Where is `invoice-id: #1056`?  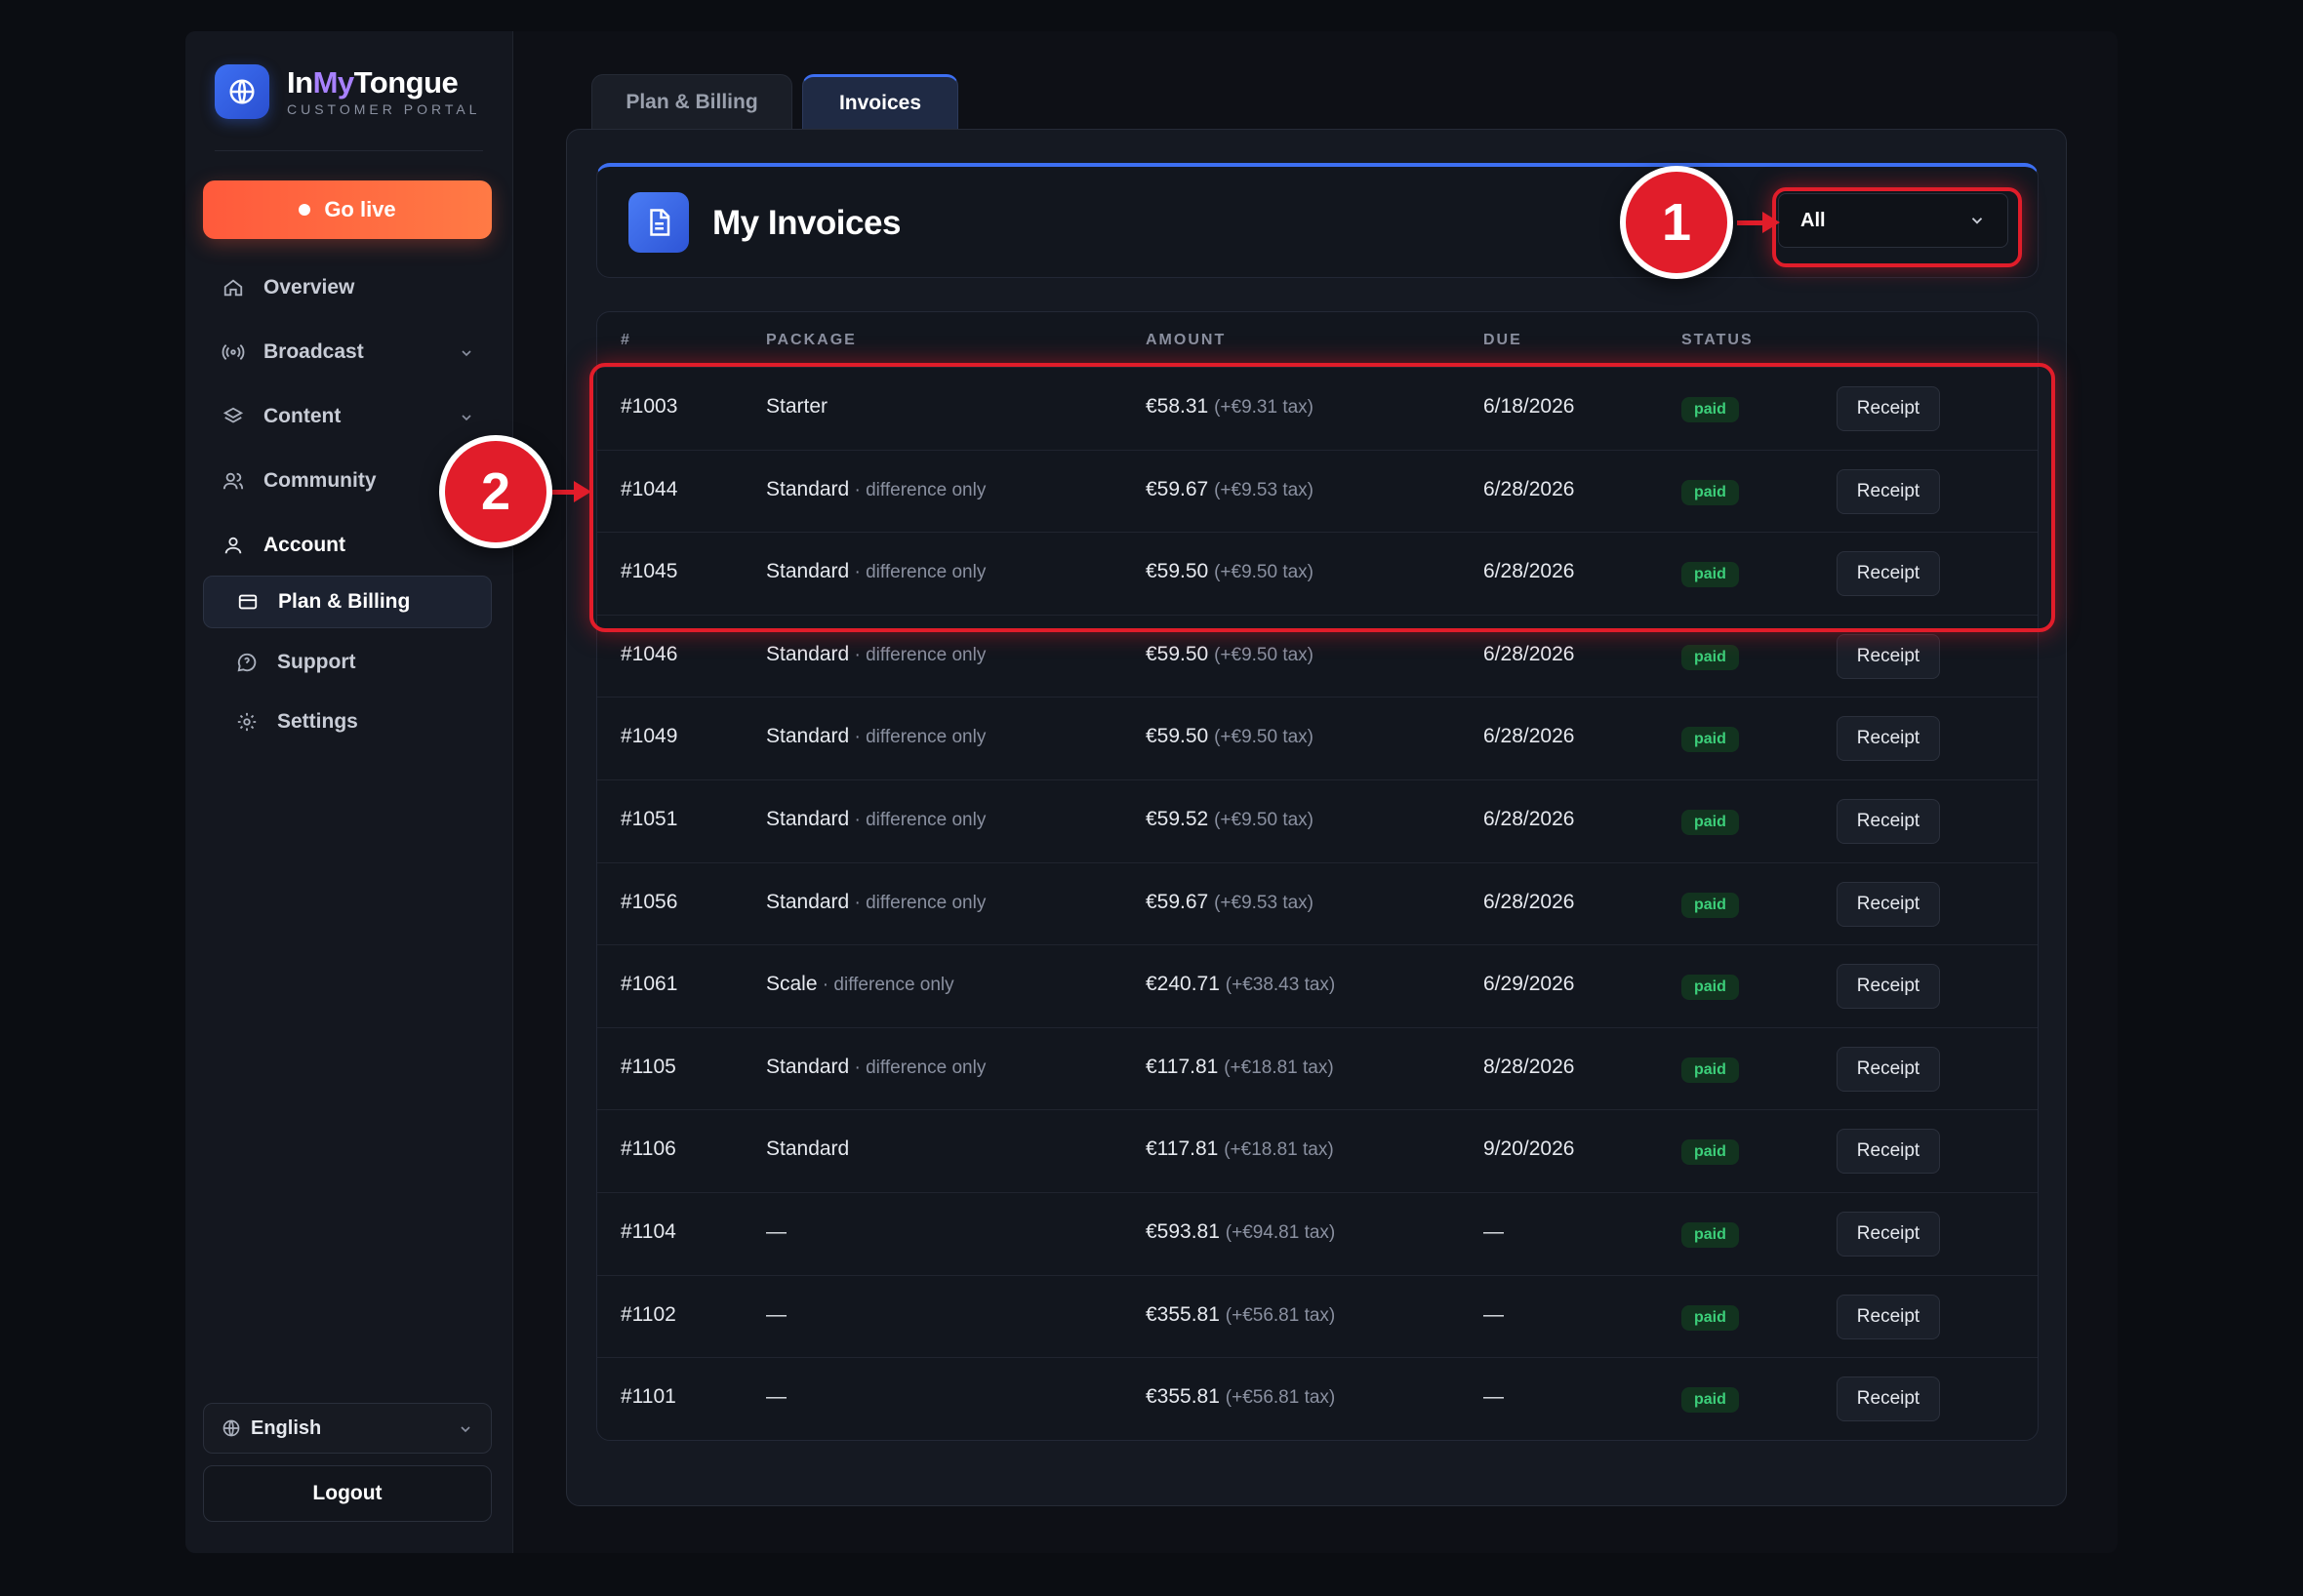 invoice-id: #1056 is located at coordinates (649, 902).